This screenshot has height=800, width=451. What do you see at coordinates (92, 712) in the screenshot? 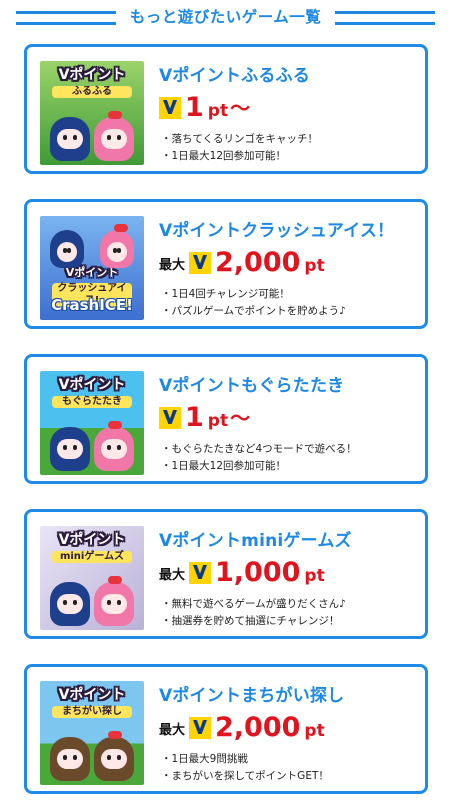
I see `thumbnail-sub-text: まちがい探し` at bounding box center [92, 712].